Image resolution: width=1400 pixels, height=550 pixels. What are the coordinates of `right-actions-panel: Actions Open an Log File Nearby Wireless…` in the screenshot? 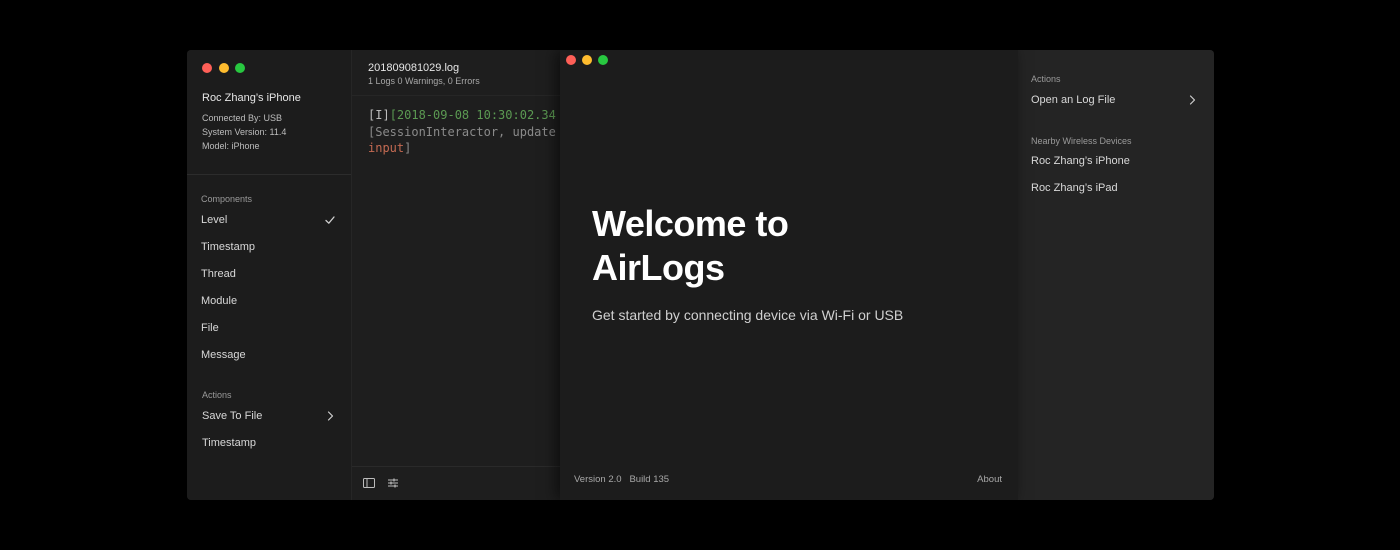 It's located at (1116, 275).